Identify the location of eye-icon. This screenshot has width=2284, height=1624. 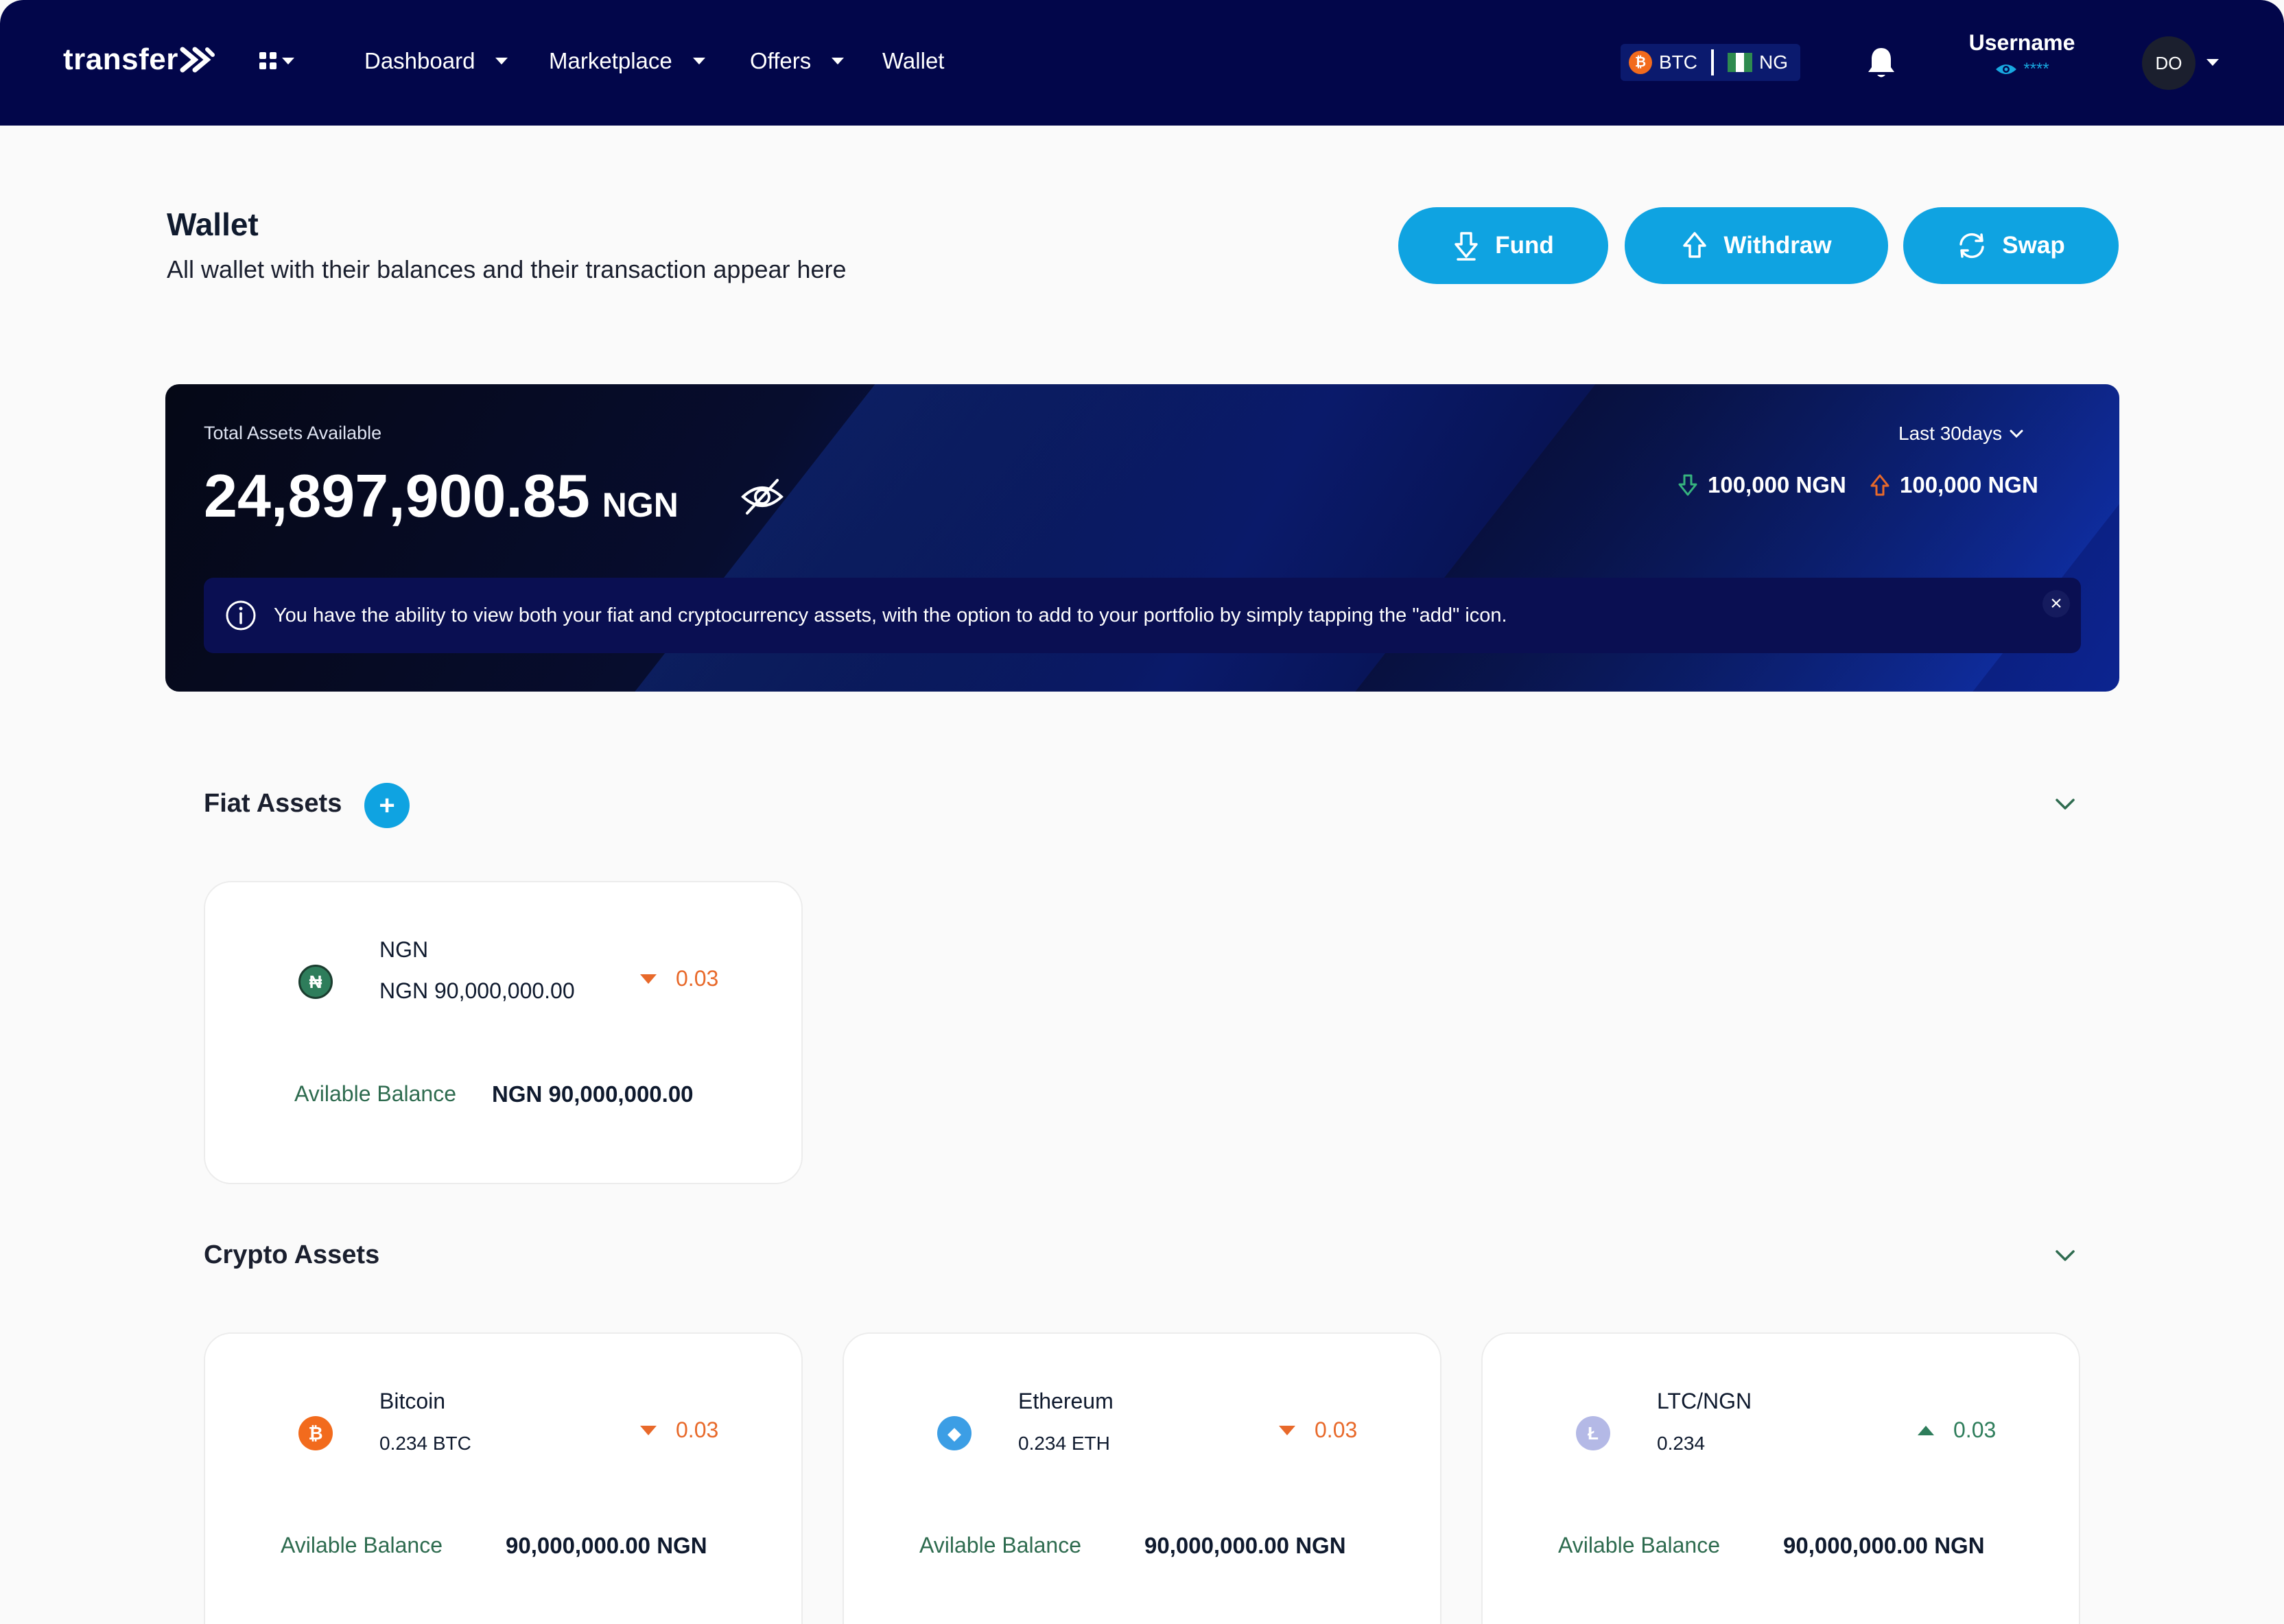
(2007, 69).